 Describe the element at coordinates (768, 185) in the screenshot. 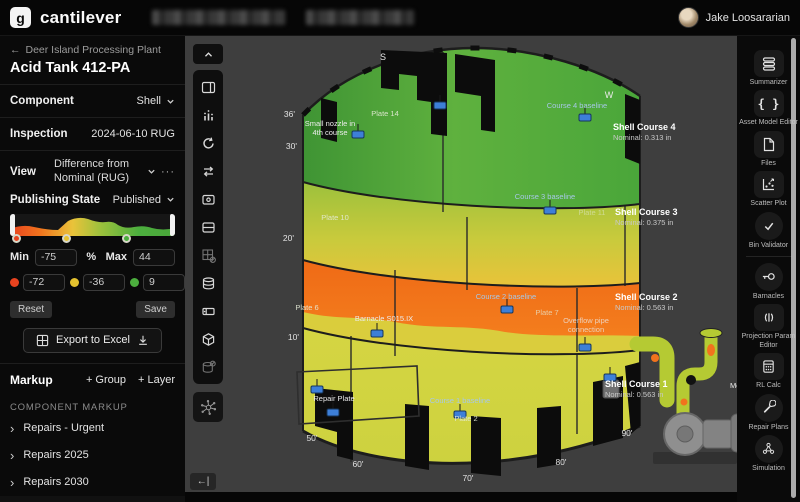

I see `scatter-plot-icon` at that location.